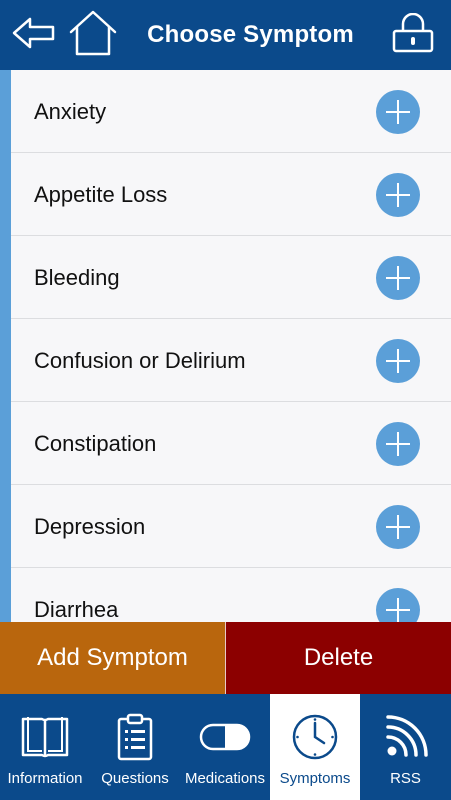 This screenshot has width=451, height=800. I want to click on tab-medications: Medications, so click(225, 747).